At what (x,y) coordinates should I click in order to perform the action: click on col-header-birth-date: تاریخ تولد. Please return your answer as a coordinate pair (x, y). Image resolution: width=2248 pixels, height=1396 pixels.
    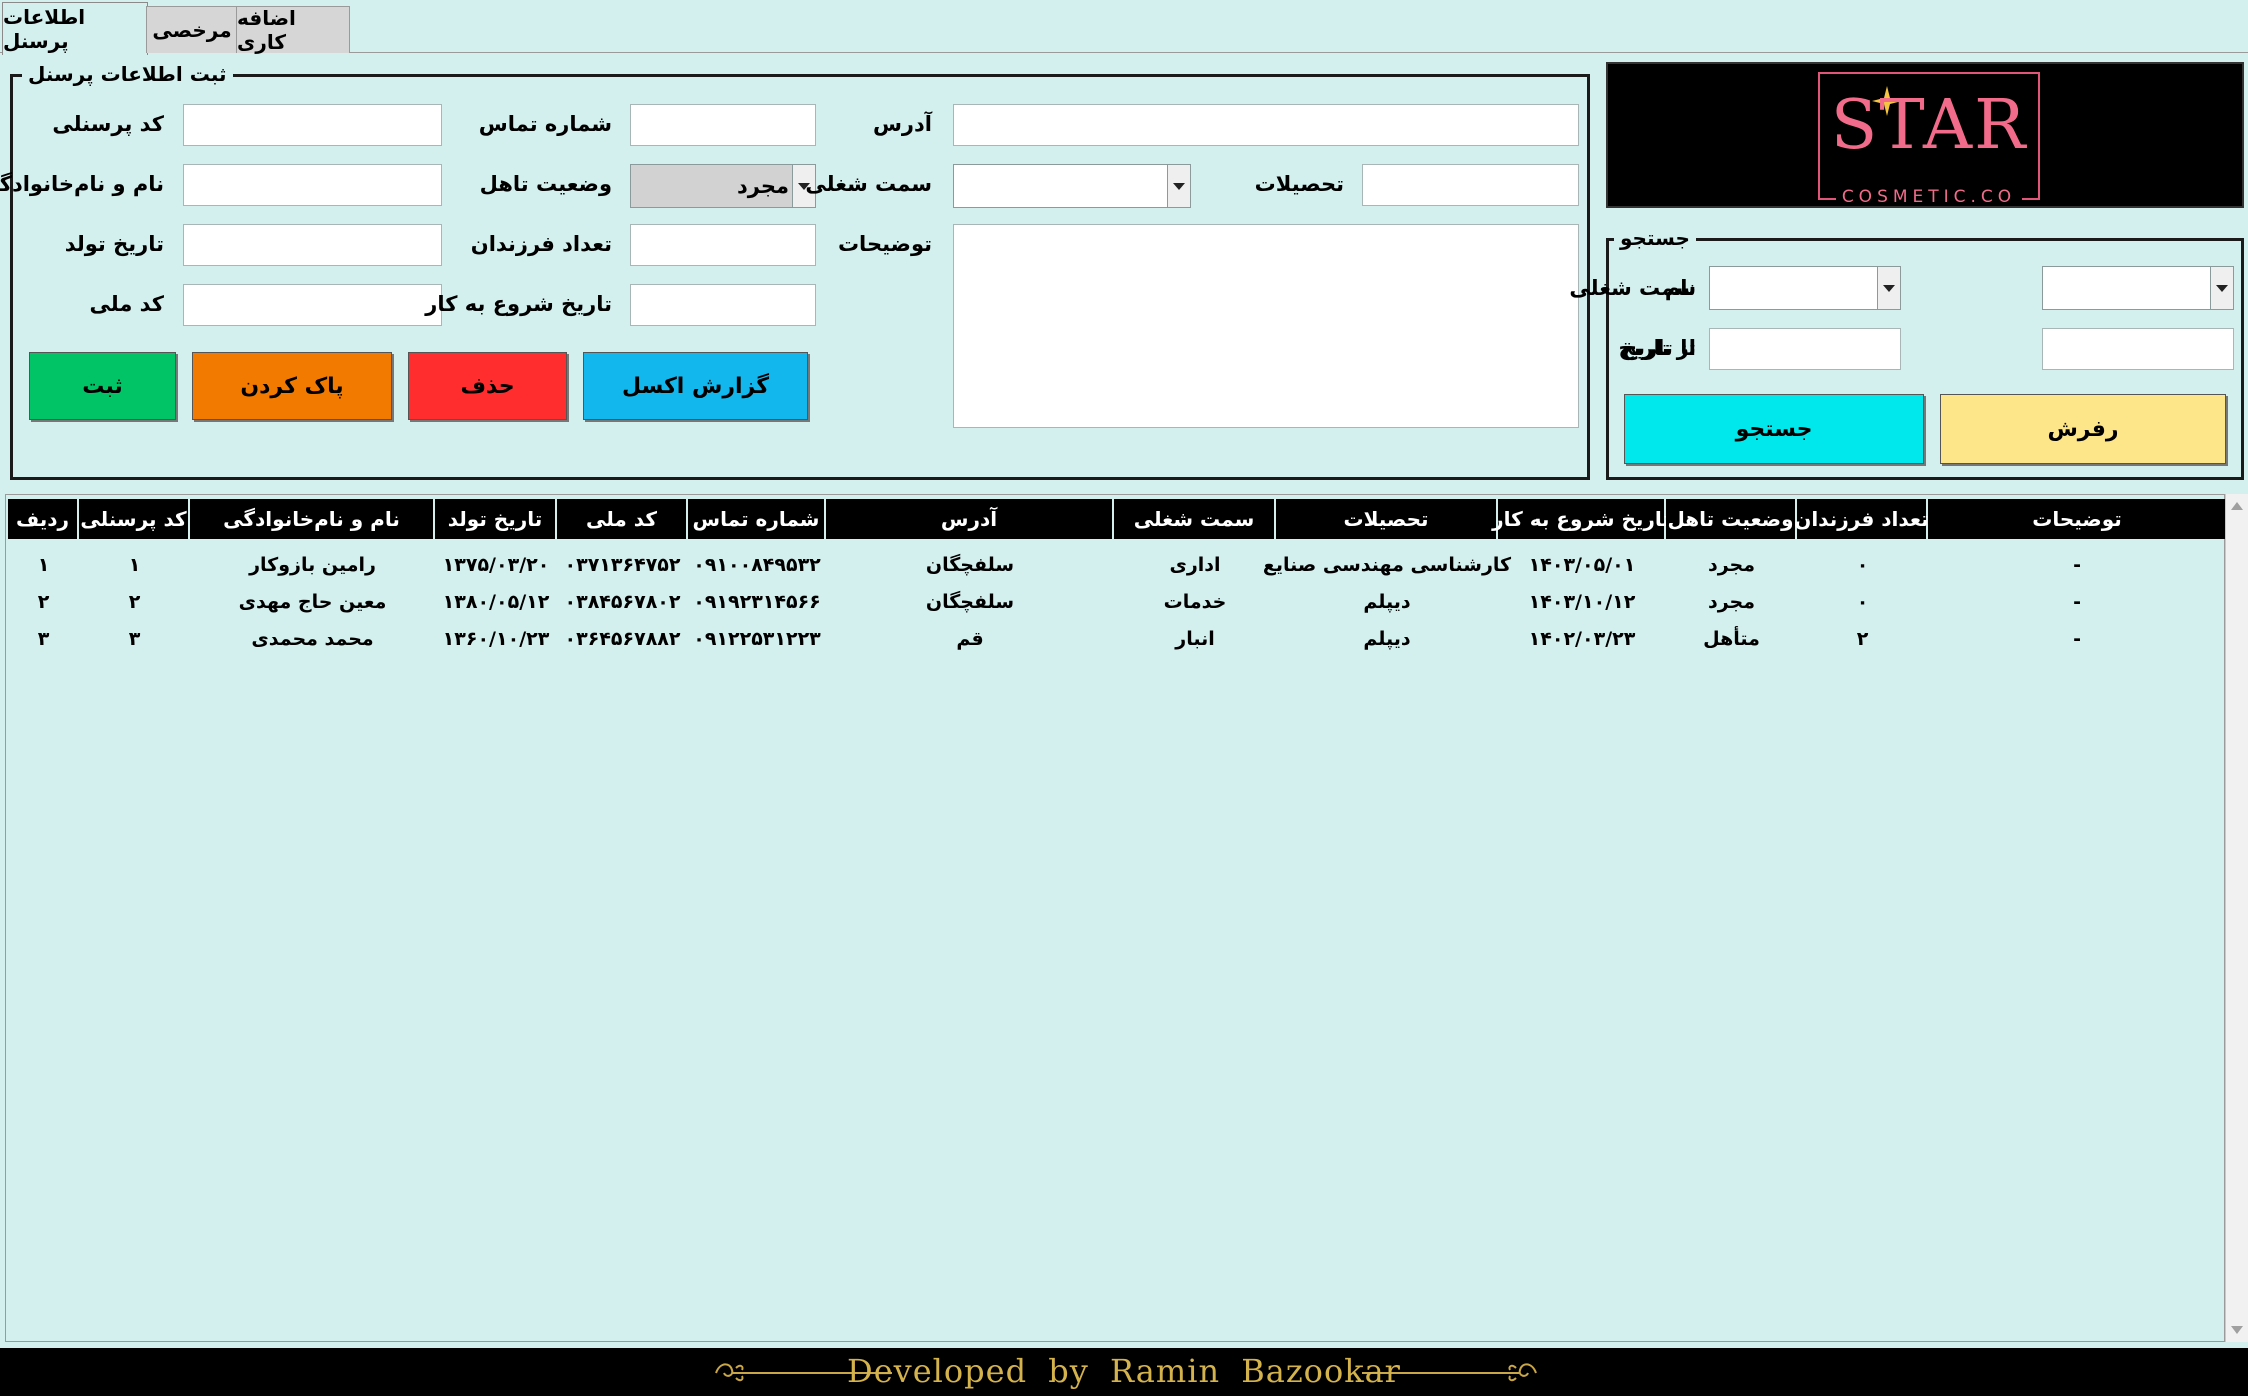
    Looking at the image, I should click on (496, 519).